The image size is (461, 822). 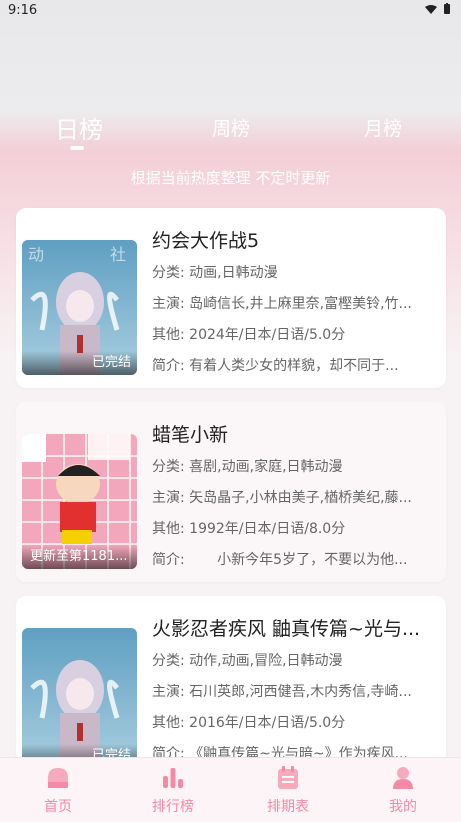 I want to click on ranking-icon, so click(x=173, y=778).